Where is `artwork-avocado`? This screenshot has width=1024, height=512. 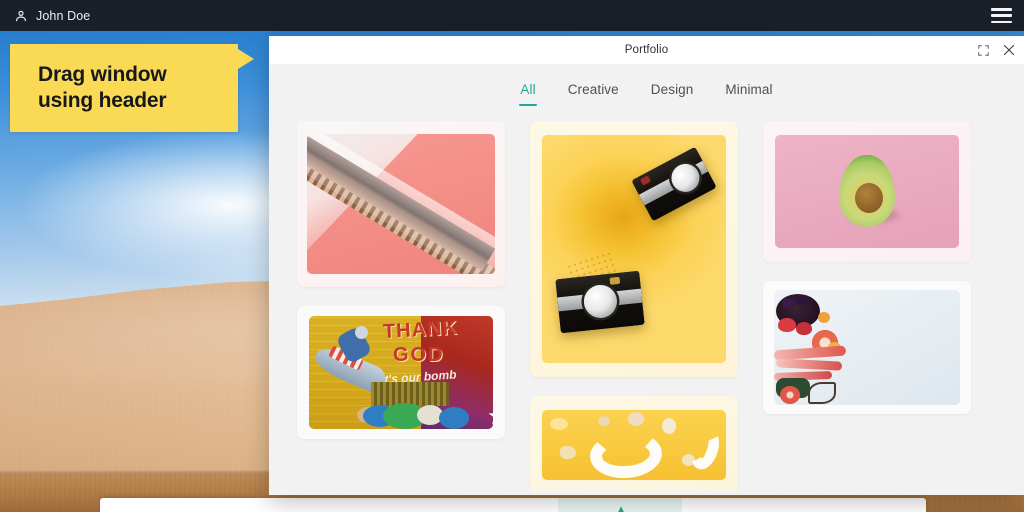 artwork-avocado is located at coordinates (867, 191).